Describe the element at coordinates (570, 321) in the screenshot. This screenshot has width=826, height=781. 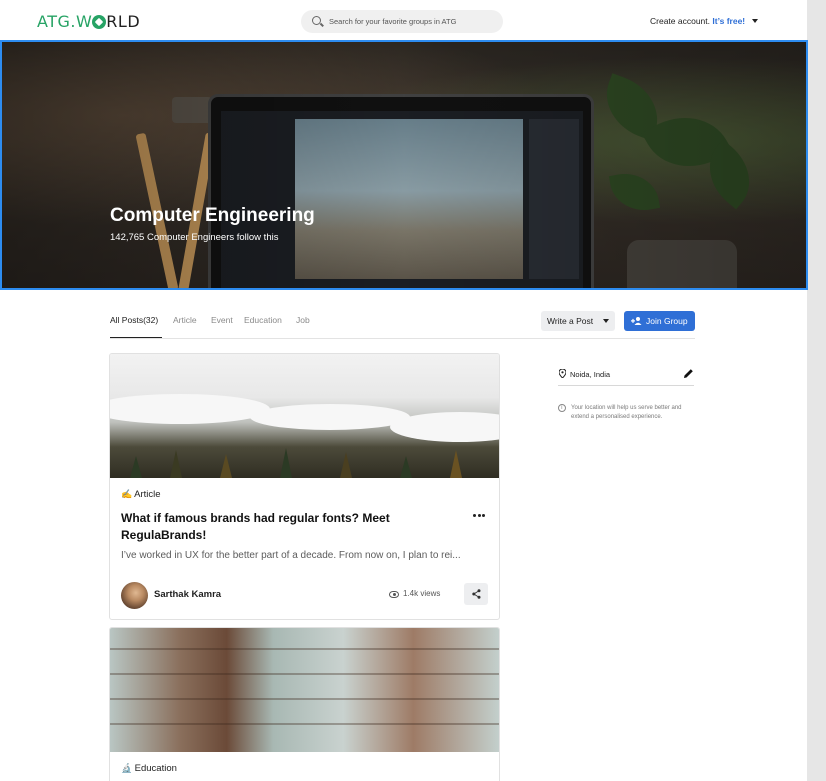
I see `write-post-label: Write a Post` at that location.